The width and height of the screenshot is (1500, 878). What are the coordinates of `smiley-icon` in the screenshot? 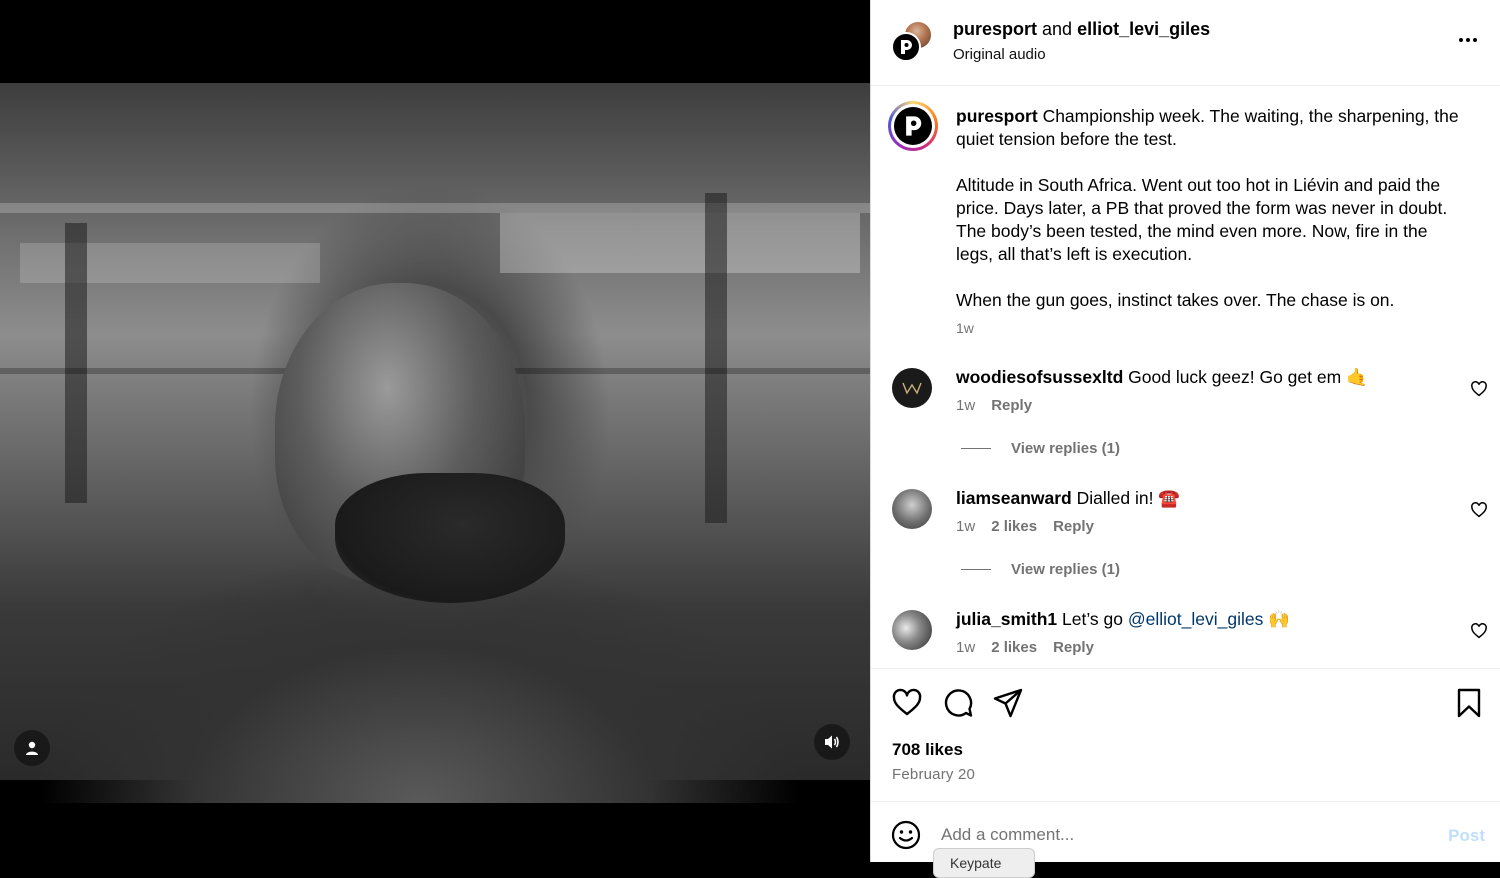 It's located at (906, 835).